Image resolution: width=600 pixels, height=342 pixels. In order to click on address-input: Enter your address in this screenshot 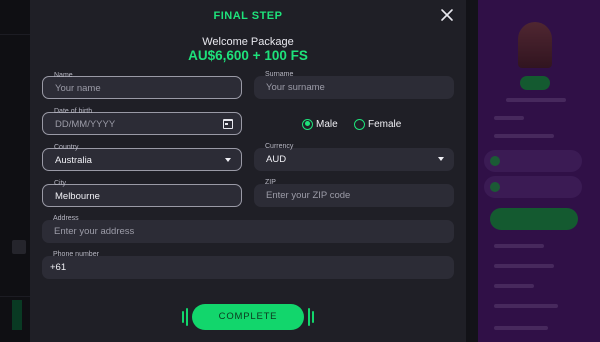, I will do `click(94, 231)`.